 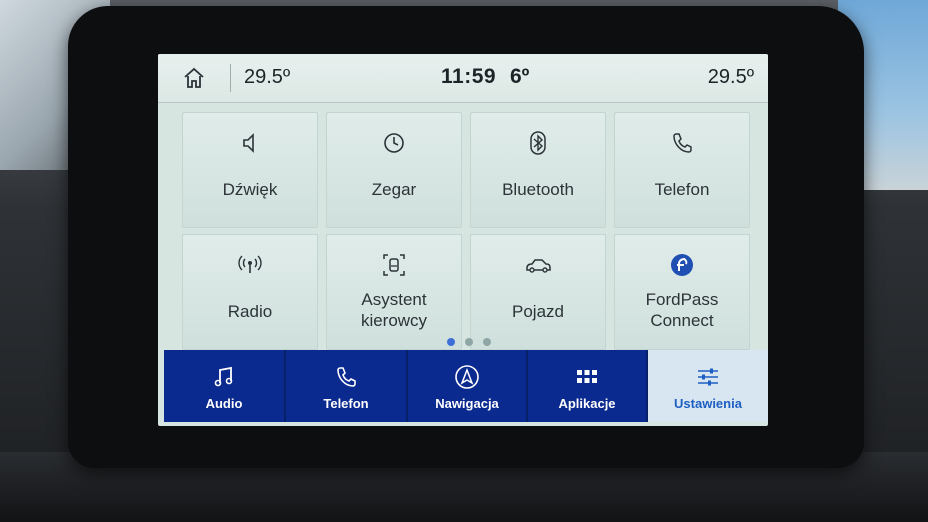 What do you see at coordinates (708, 403) in the screenshot?
I see `nav-label: Ustawienia` at bounding box center [708, 403].